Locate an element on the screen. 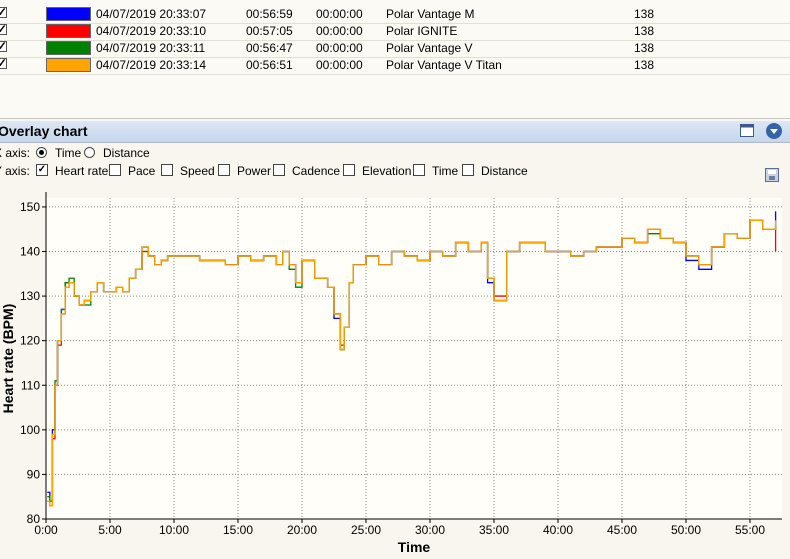 This screenshot has width=790, height=559. x-tick-label: 5:00 is located at coordinates (110, 530).